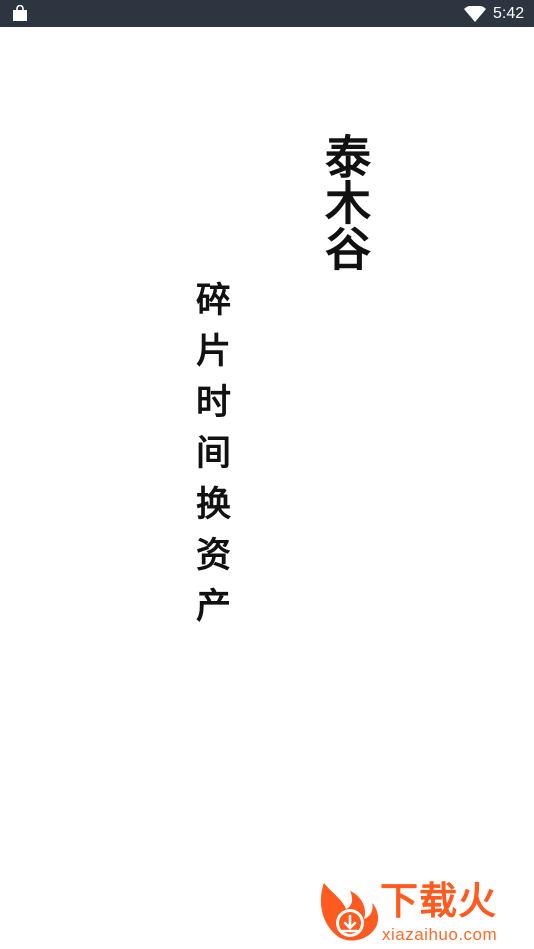 Image resolution: width=534 pixels, height=949 pixels. What do you see at coordinates (439, 901) in the screenshot?
I see `watermark-title: 下载火` at bounding box center [439, 901].